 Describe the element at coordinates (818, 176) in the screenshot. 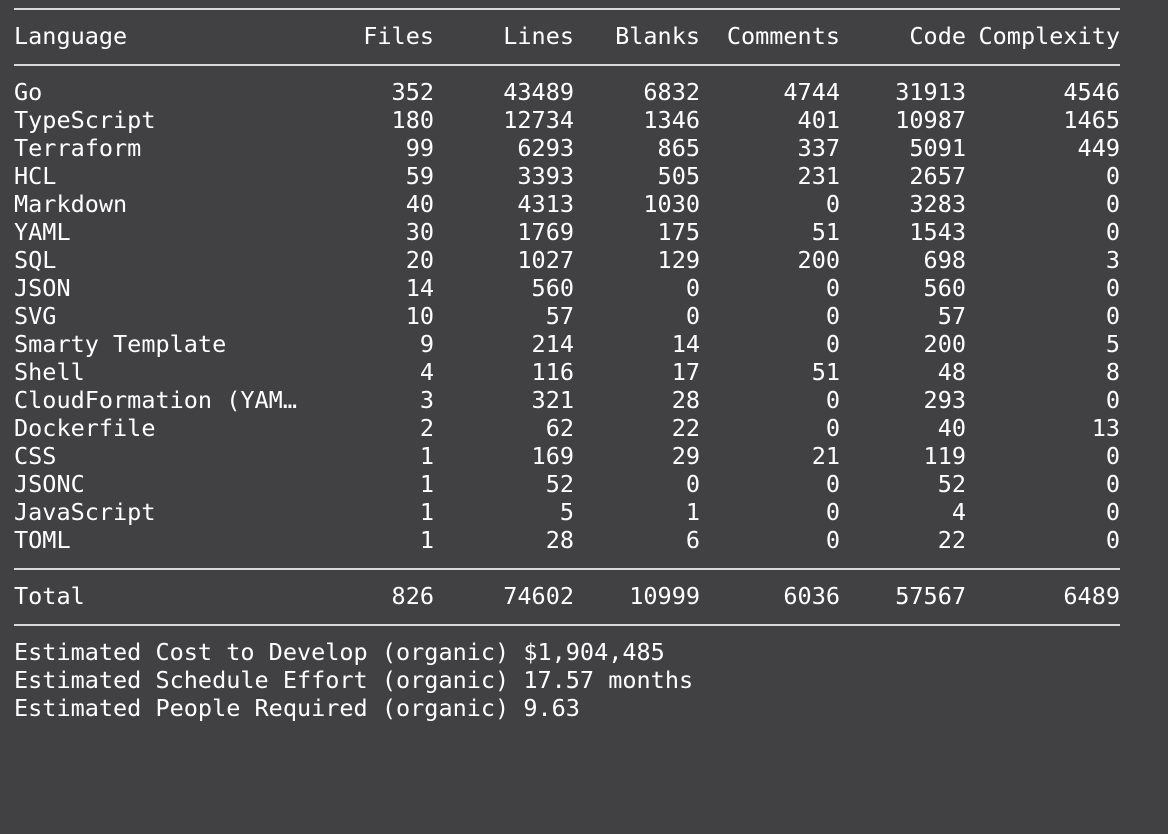

I see `cell-comments: 231` at that location.